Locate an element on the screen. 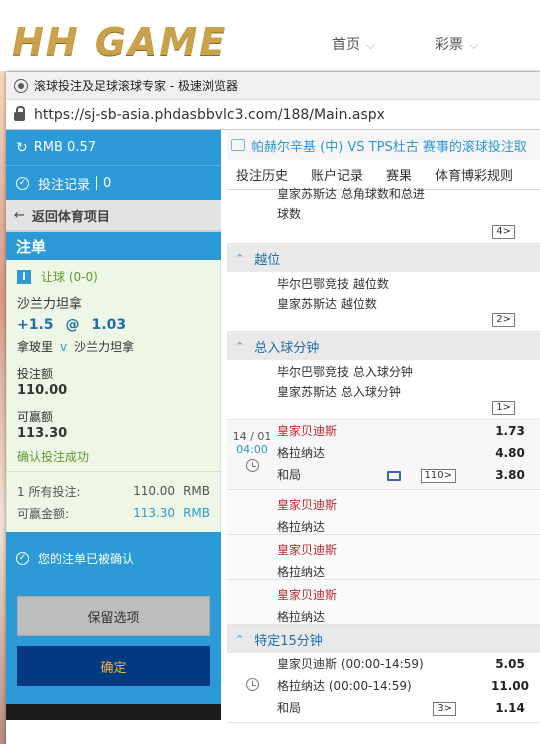 This screenshot has height=744, width=540. match-away: 沙兰力坦拿 is located at coordinates (104, 347).